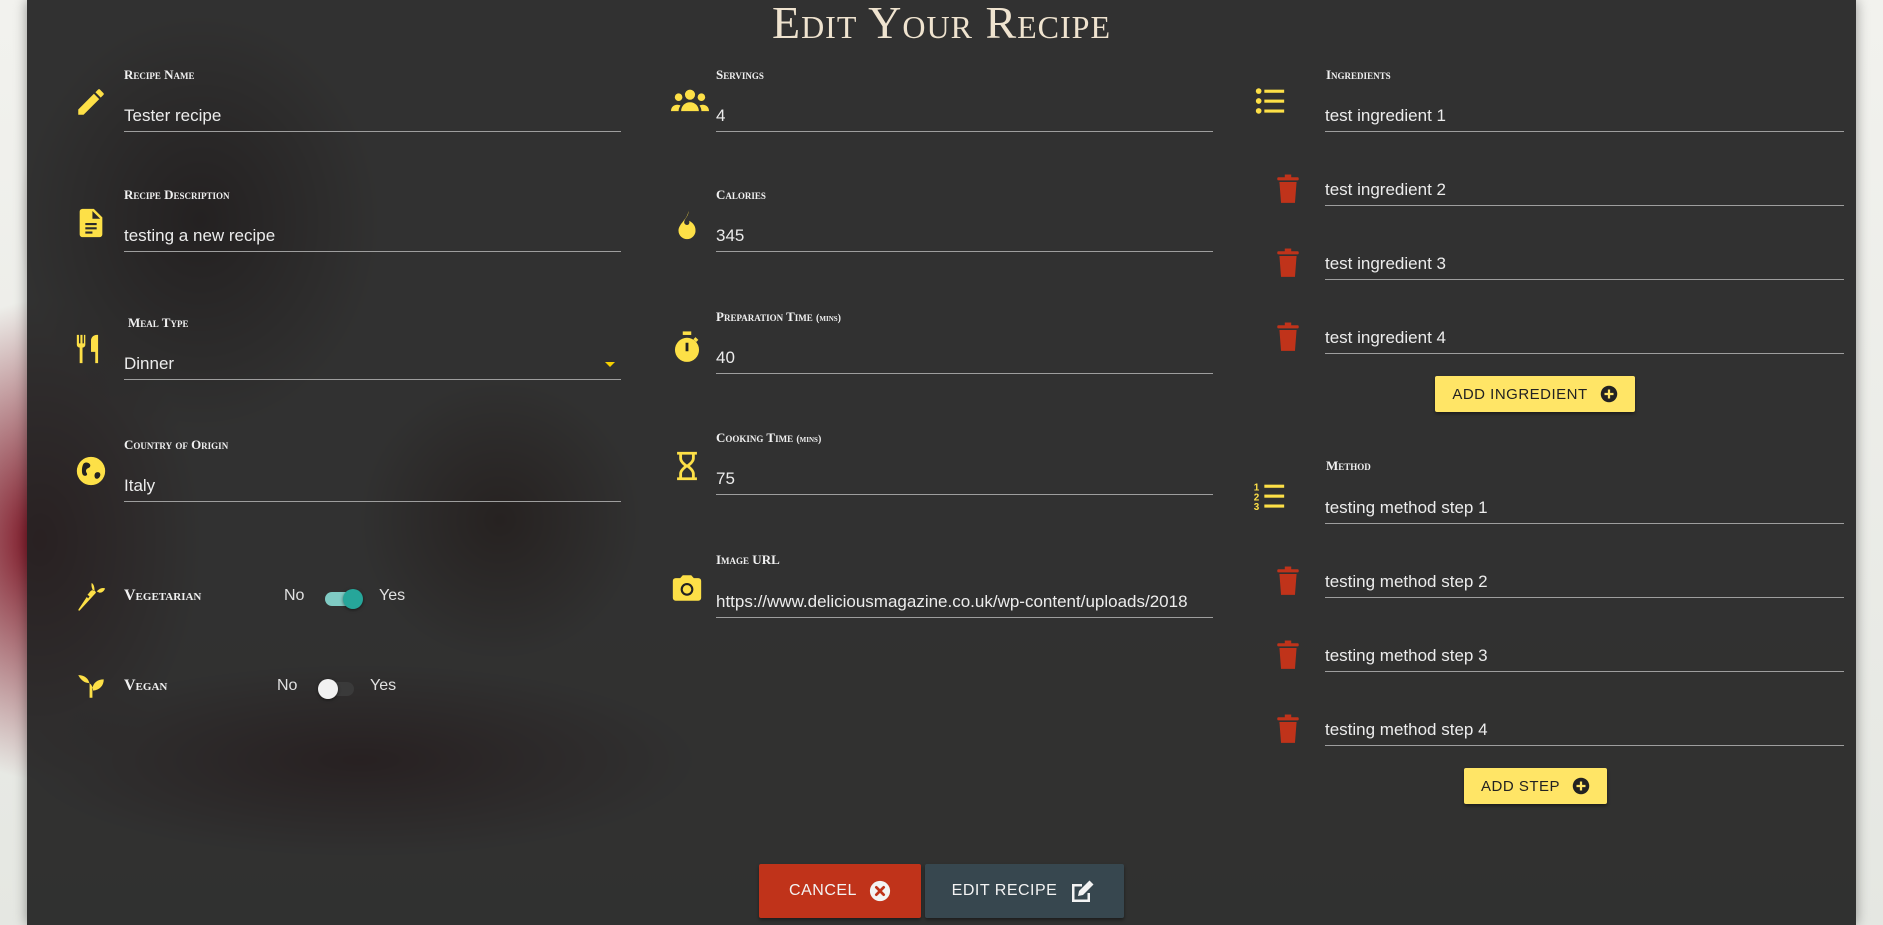 This screenshot has width=1883, height=925. What do you see at coordinates (1257, 507) in the screenshot?
I see `svg-text: 3` at bounding box center [1257, 507].